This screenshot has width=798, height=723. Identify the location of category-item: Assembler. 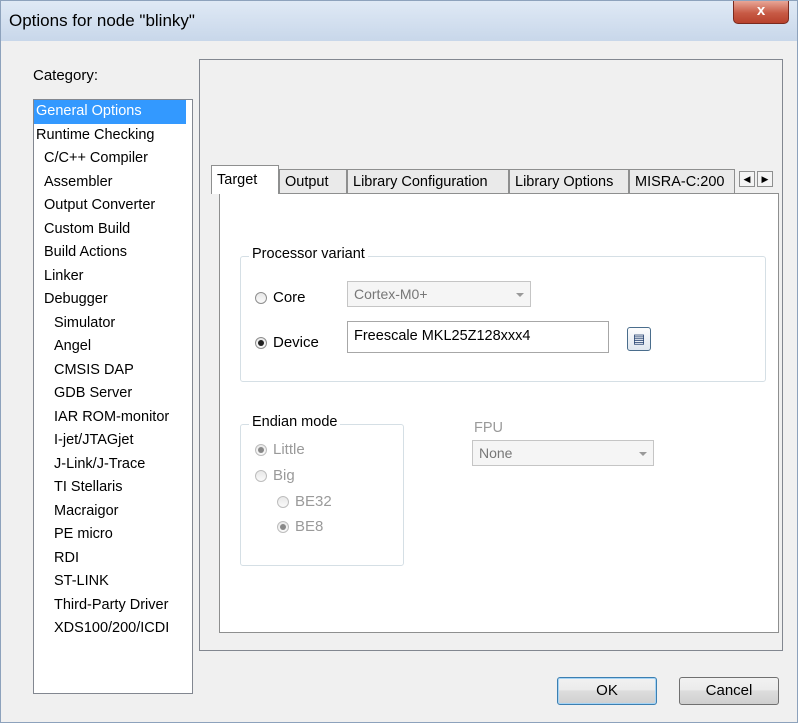
(113, 183).